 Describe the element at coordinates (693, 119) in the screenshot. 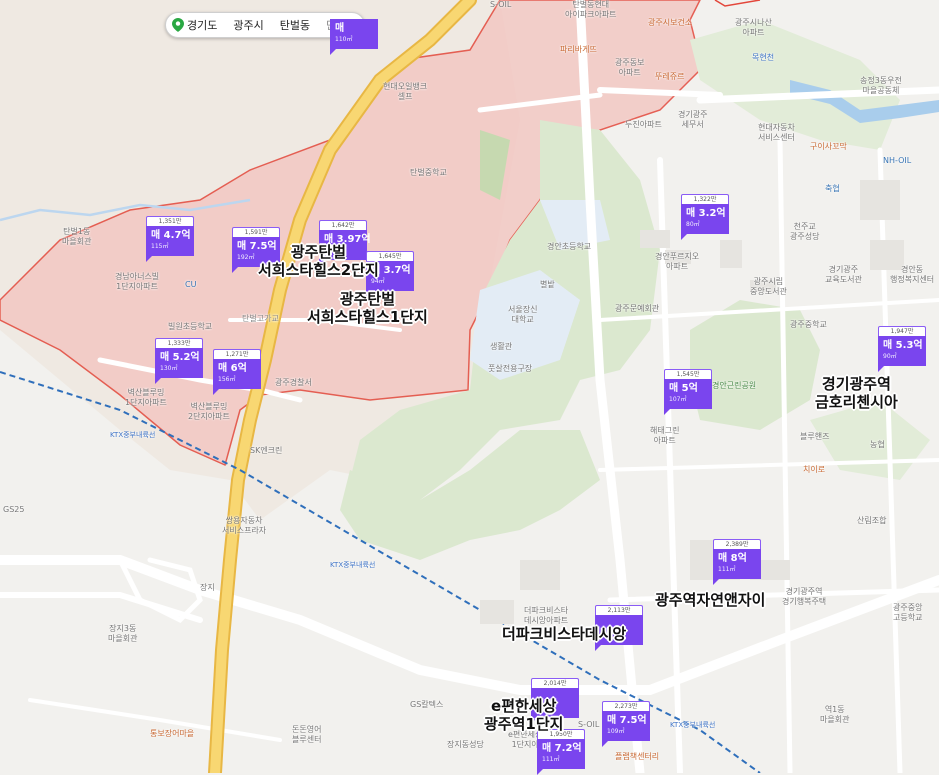

I see `place-label: 경기광주 세무서` at that location.